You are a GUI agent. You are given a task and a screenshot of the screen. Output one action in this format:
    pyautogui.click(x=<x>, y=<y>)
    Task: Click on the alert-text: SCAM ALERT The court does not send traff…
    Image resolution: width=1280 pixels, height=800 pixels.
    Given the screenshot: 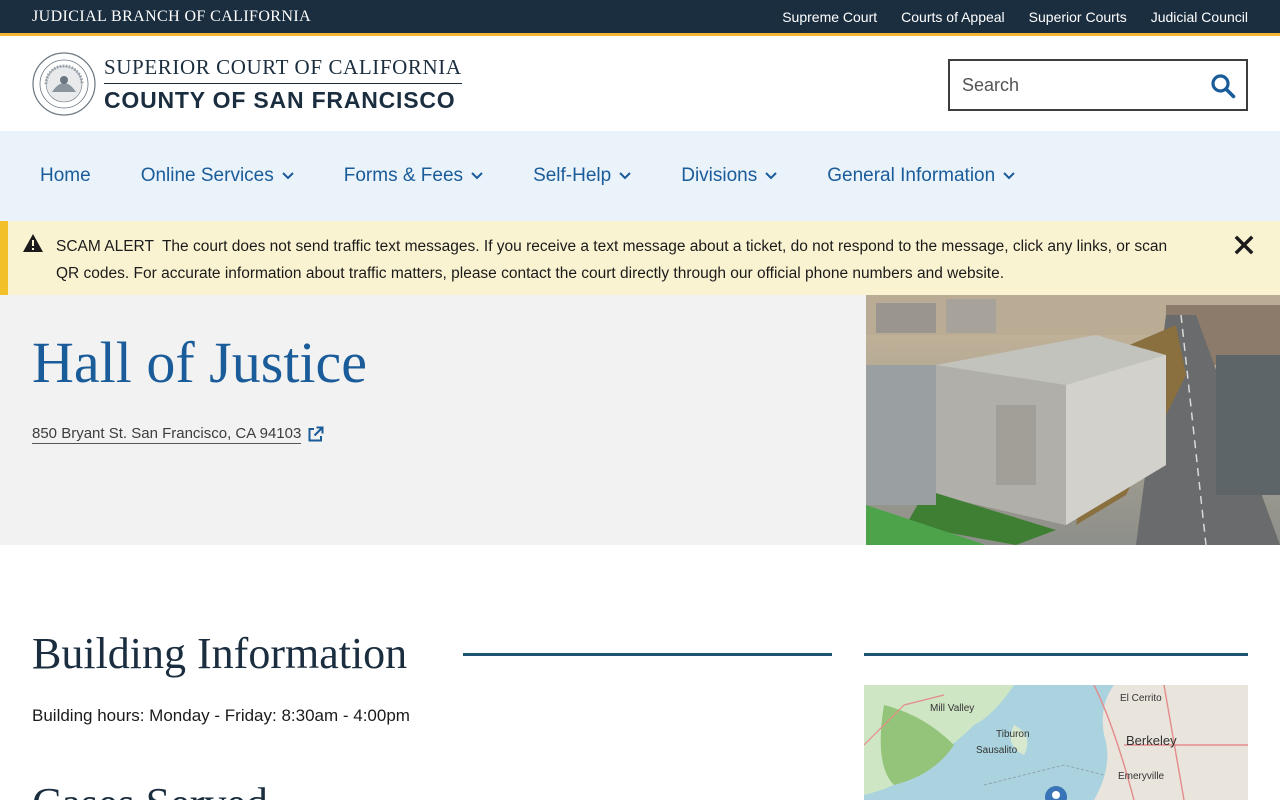 What is the action you would take?
    pyautogui.click(x=616, y=260)
    